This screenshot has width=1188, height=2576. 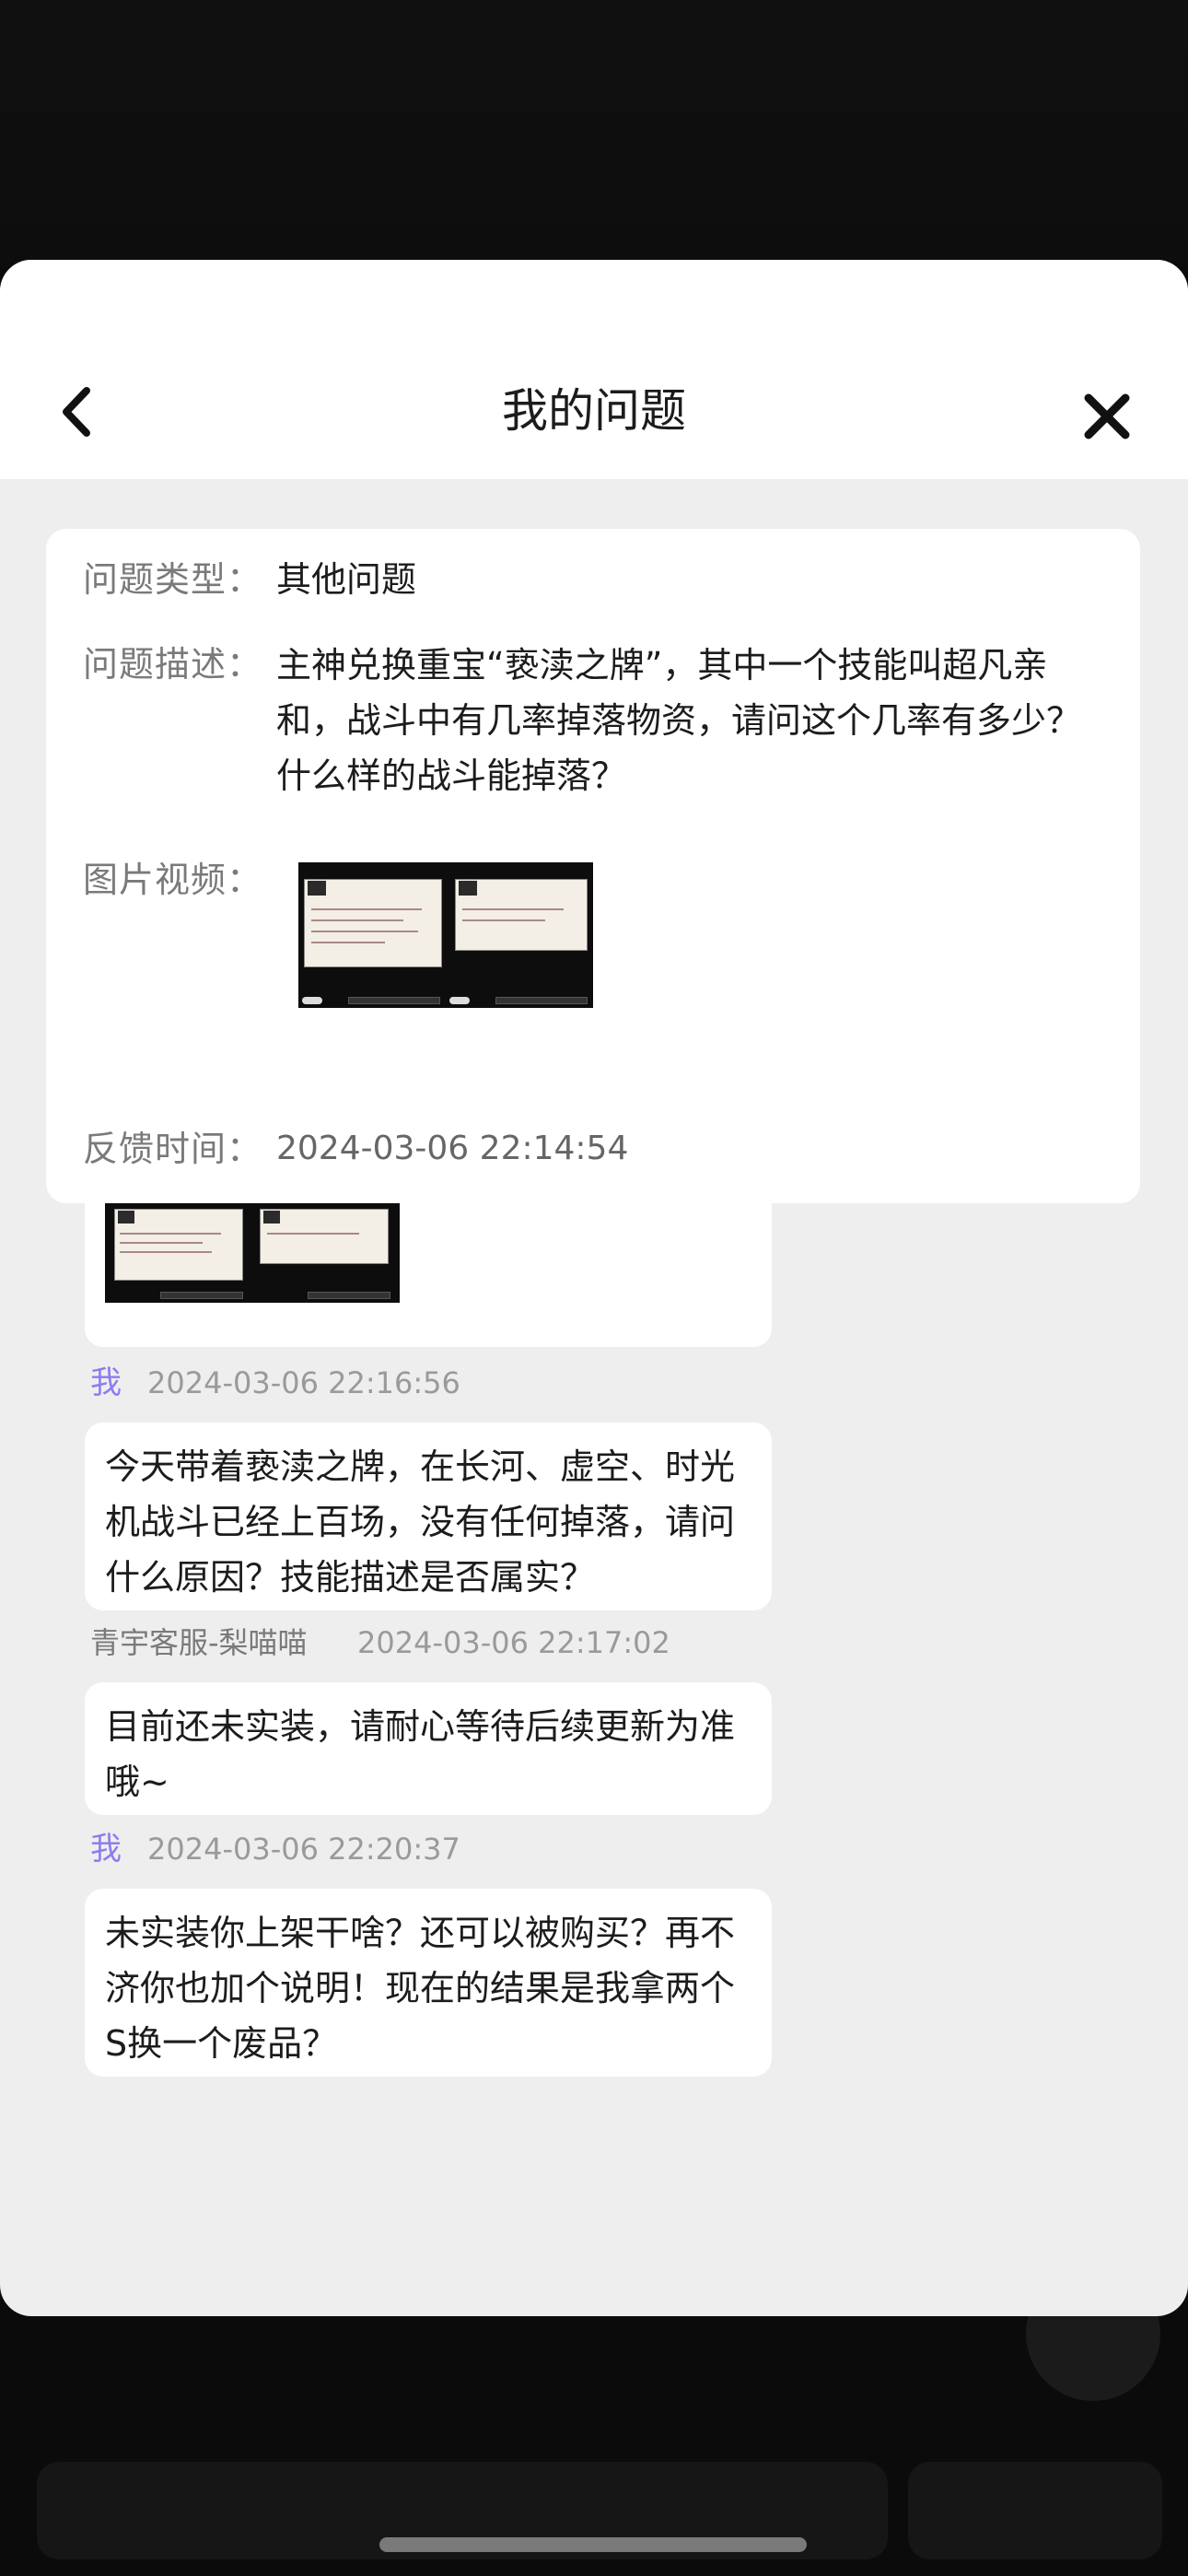 What do you see at coordinates (303, 1849) in the screenshot?
I see `message-time: 2024-03-06 22:20:37` at bounding box center [303, 1849].